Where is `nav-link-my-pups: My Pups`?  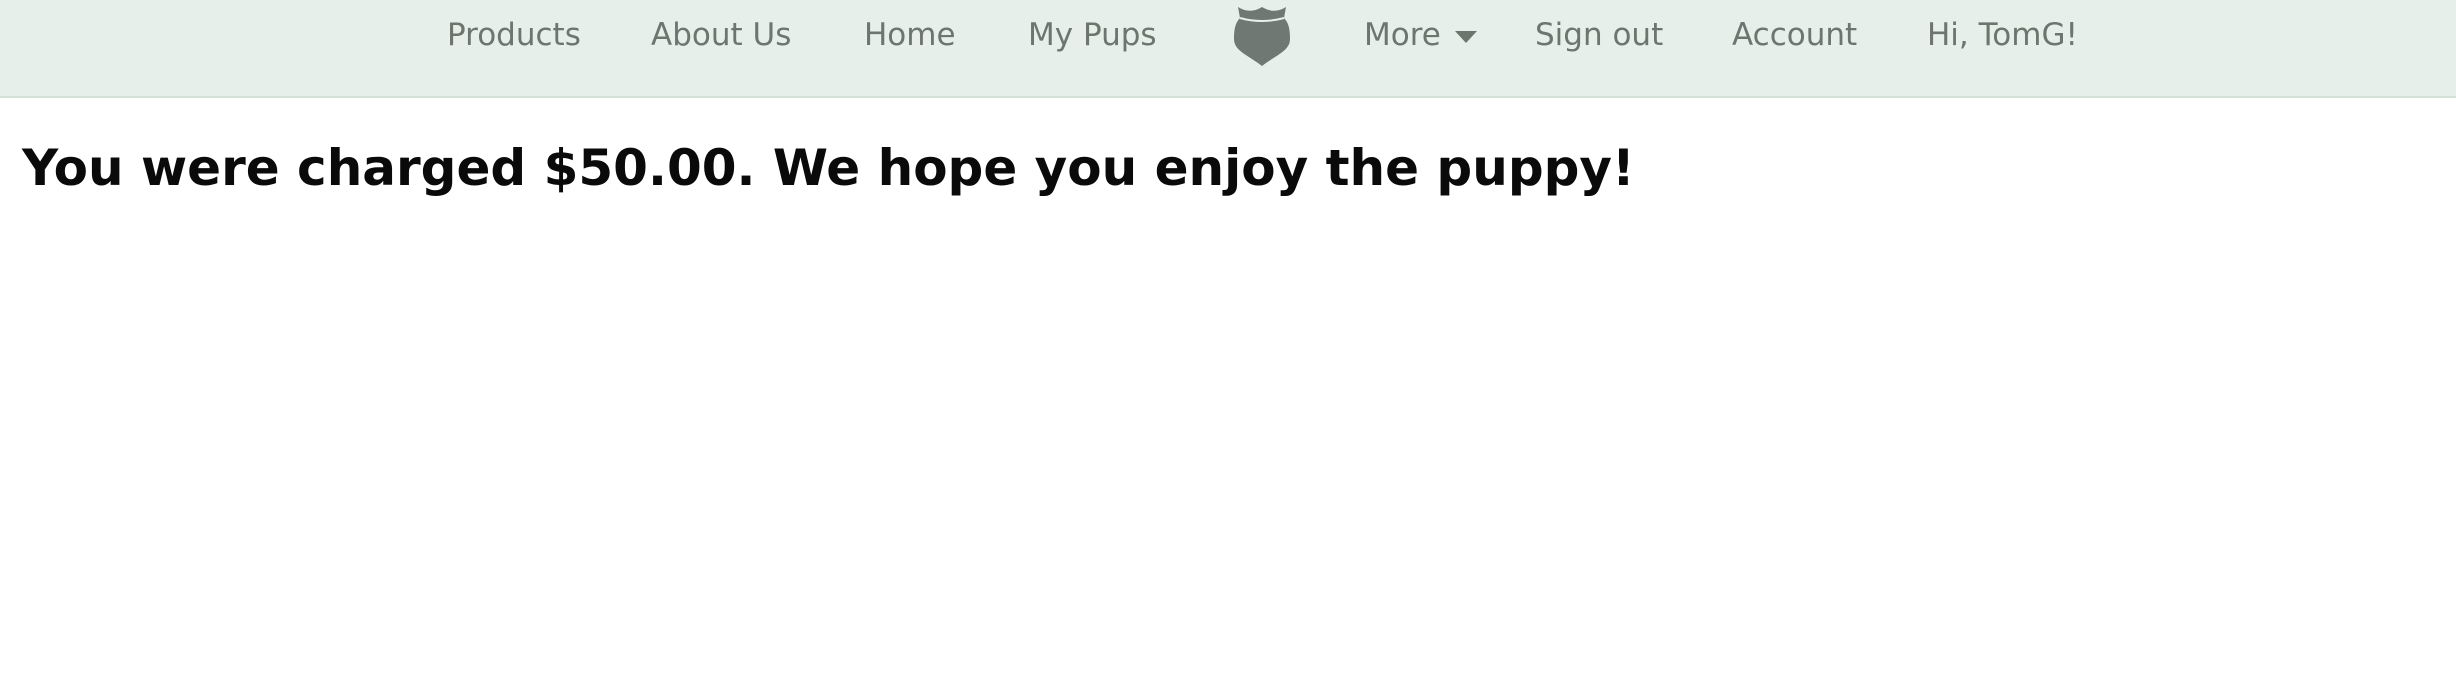 nav-link-my-pups: My Pups is located at coordinates (1092, 35).